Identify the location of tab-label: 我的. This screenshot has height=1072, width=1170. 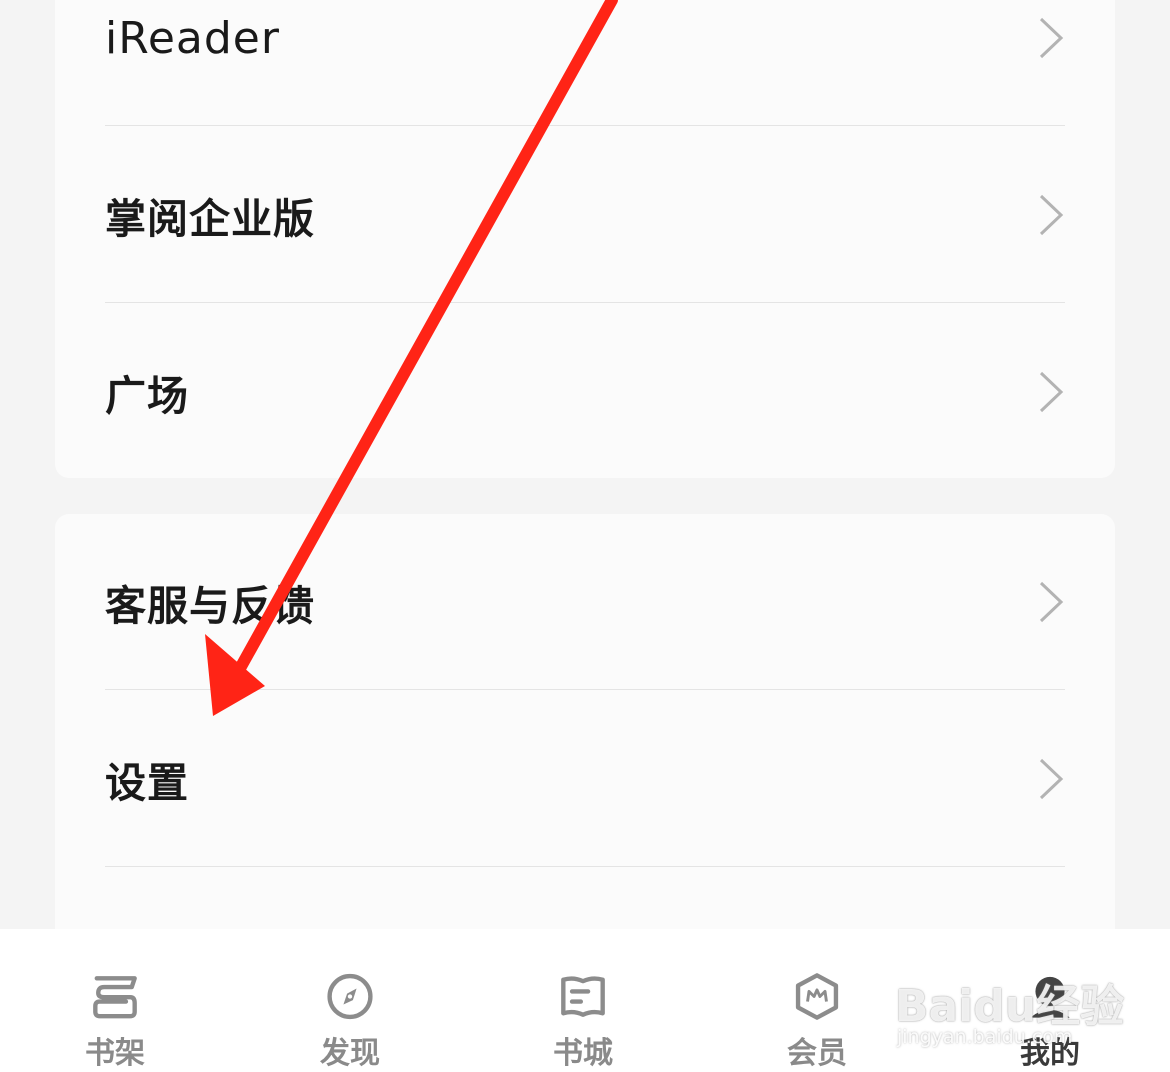
(1050, 1053).